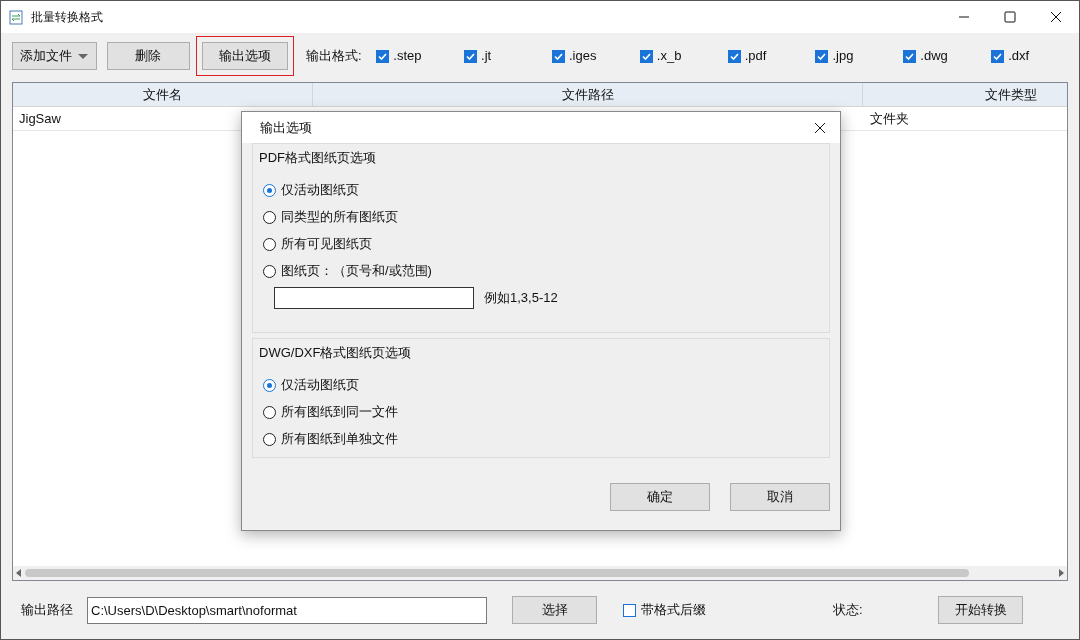  I want to click on group-title: PDF格式图纸页选项, so click(318, 158).